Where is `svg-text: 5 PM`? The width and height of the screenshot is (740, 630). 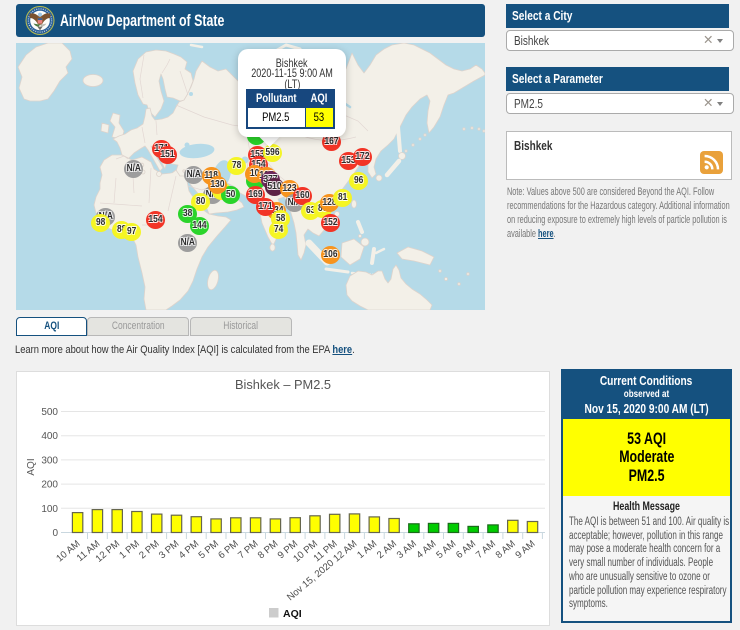 svg-text: 5 PM is located at coordinates (209, 549).